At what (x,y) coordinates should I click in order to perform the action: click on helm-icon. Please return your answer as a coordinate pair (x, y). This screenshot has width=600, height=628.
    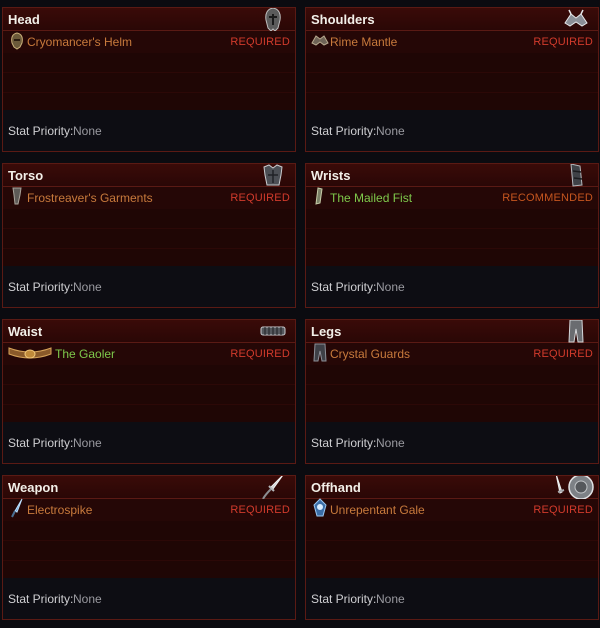
    Looking at the image, I should click on (273, 20).